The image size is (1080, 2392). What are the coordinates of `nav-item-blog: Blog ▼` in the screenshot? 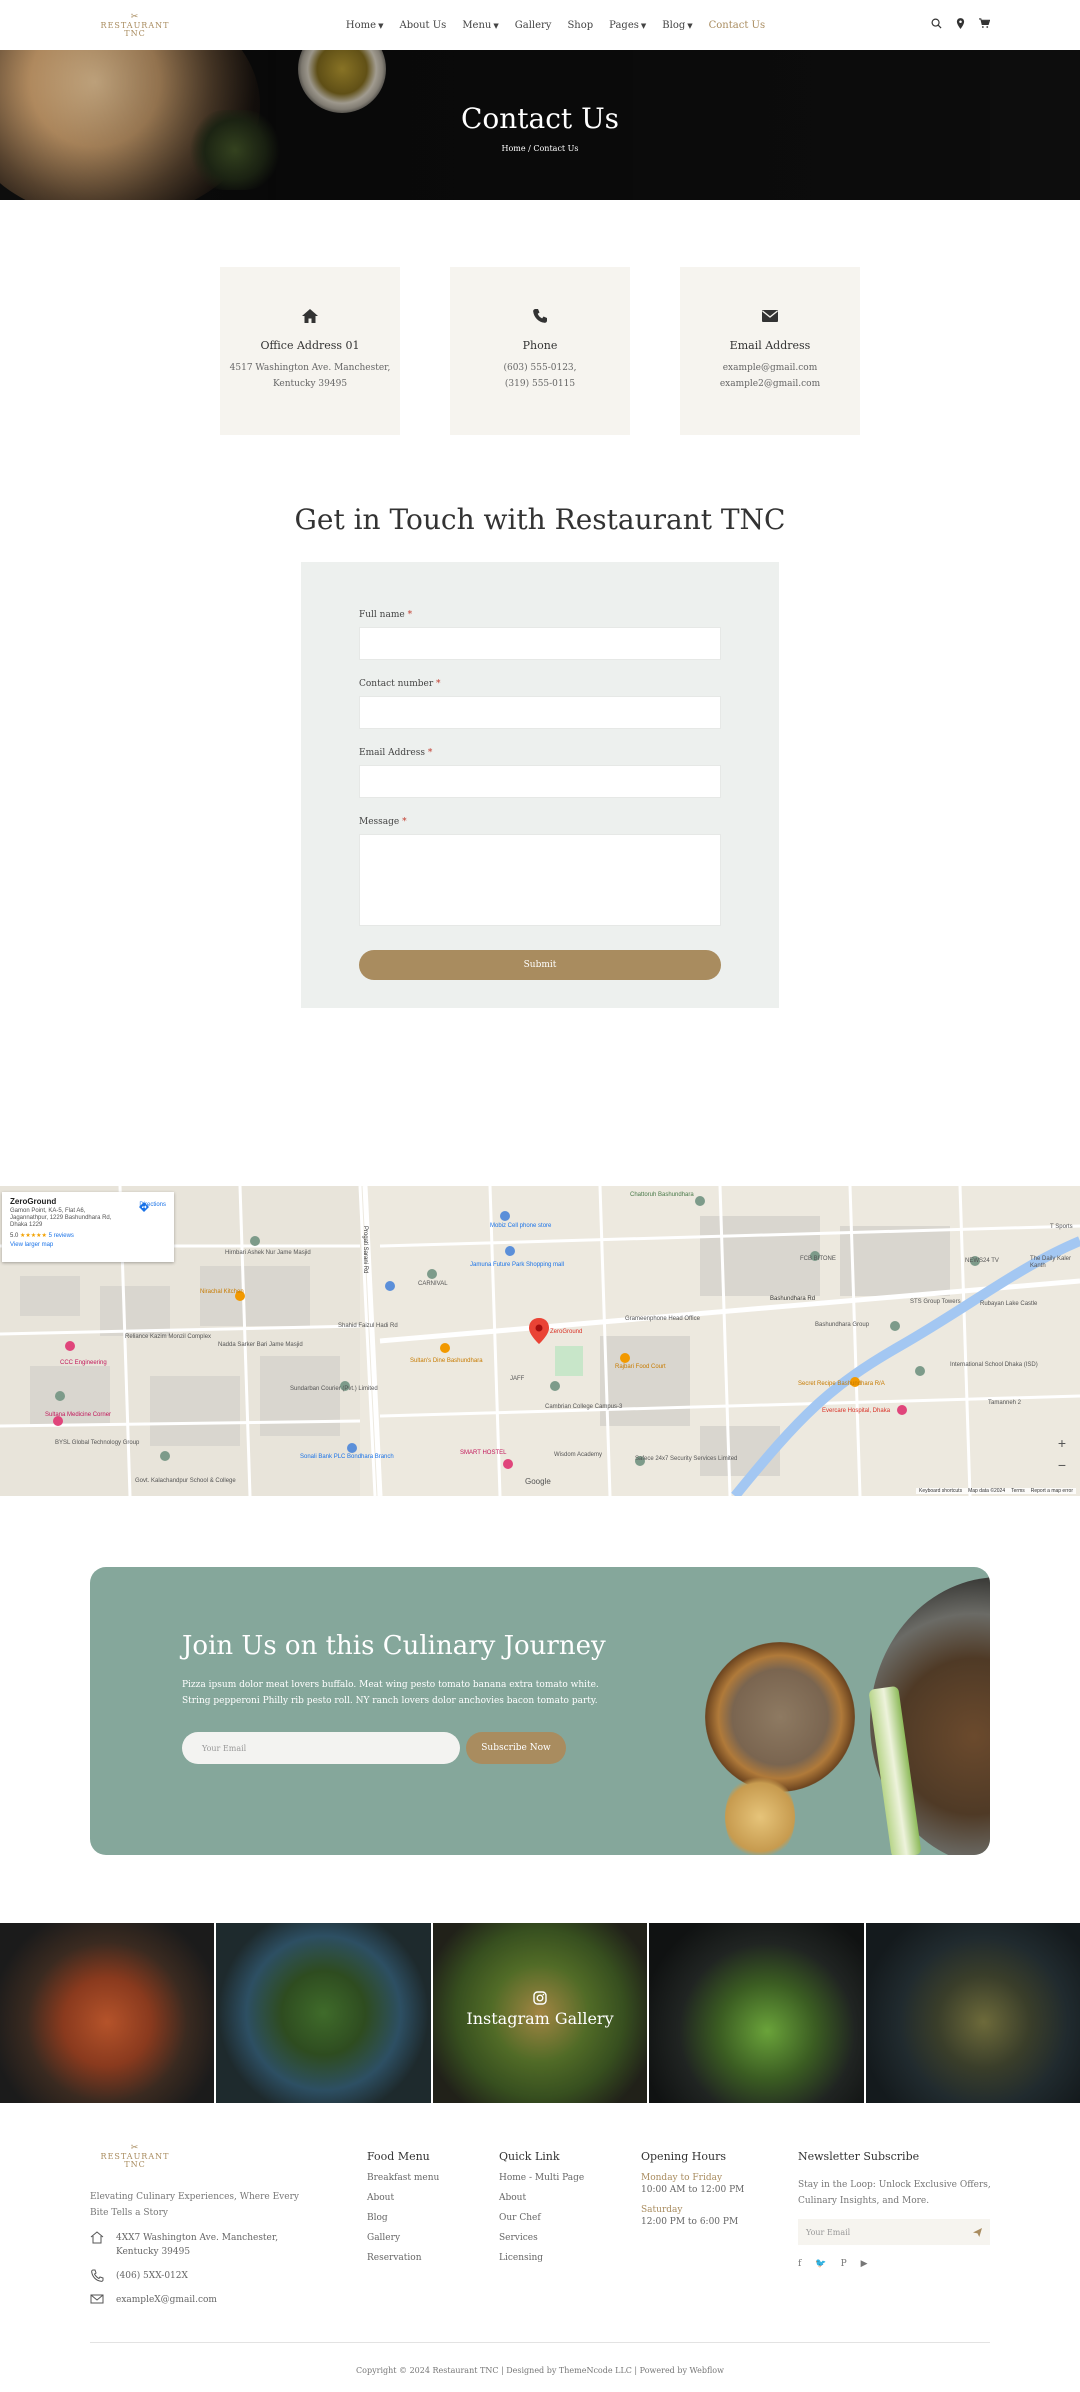 It's located at (677, 25).